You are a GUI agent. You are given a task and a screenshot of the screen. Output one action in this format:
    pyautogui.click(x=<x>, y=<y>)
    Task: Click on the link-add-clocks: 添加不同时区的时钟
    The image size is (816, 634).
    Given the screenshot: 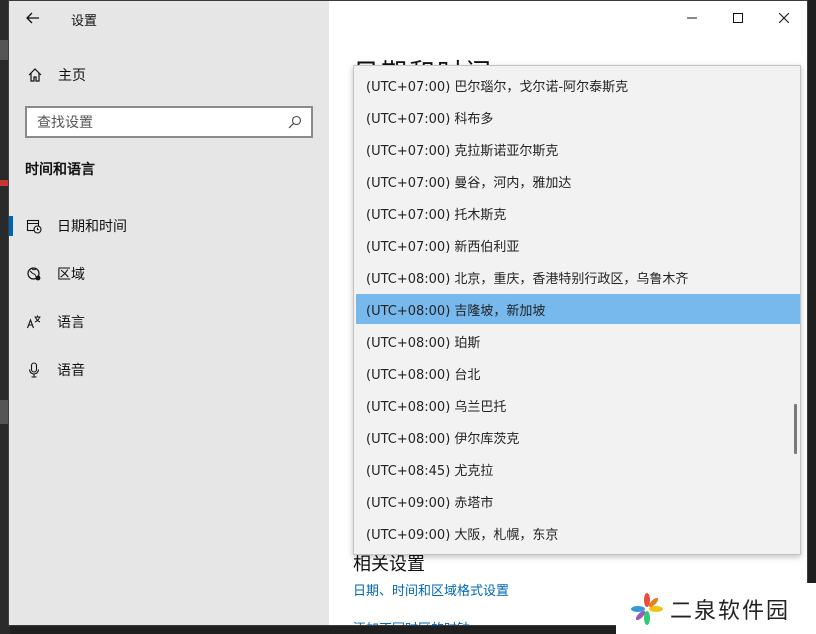 What is the action you would take?
    pyautogui.click(x=411, y=621)
    